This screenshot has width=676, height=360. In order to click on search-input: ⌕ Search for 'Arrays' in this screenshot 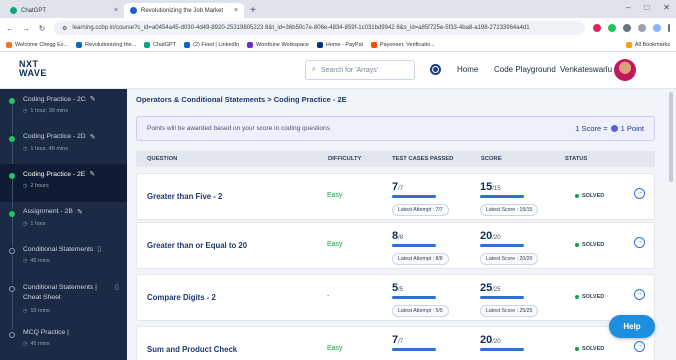, I will do `click(360, 70)`.